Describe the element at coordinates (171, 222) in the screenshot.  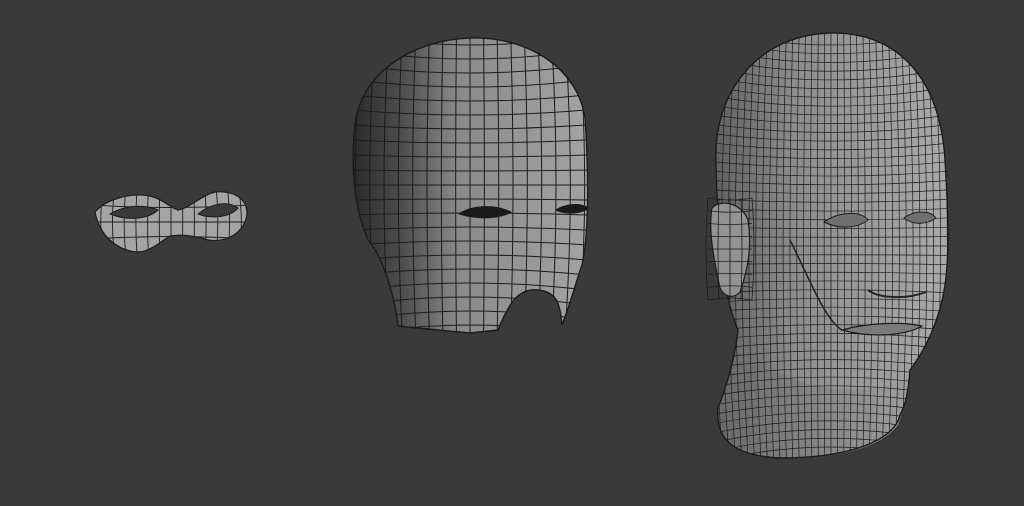
I see `eye-ring-model` at that location.